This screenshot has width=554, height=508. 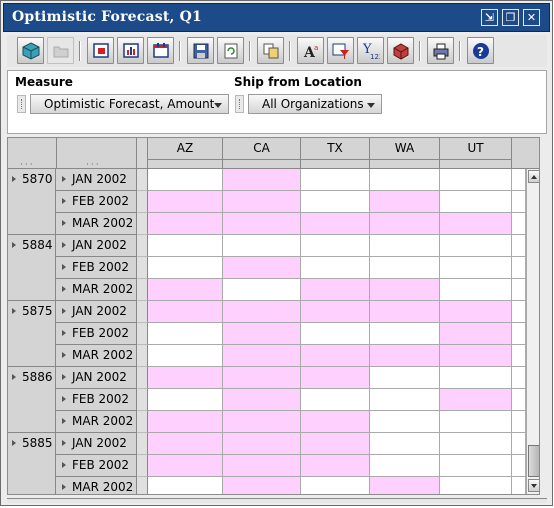 I want to click on row-header-item: 5884, so click(x=32, y=268).